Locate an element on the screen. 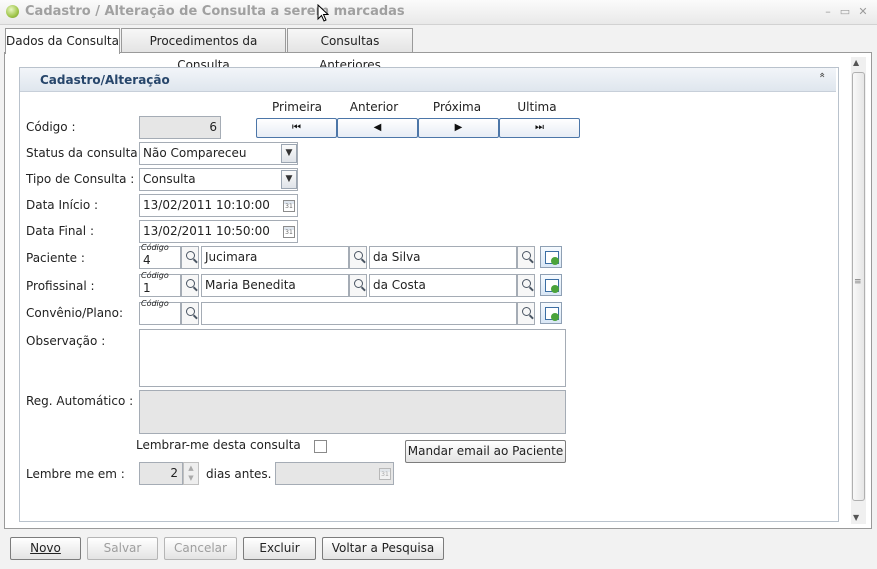  profissional-surname-value: da Costa is located at coordinates (399, 285).